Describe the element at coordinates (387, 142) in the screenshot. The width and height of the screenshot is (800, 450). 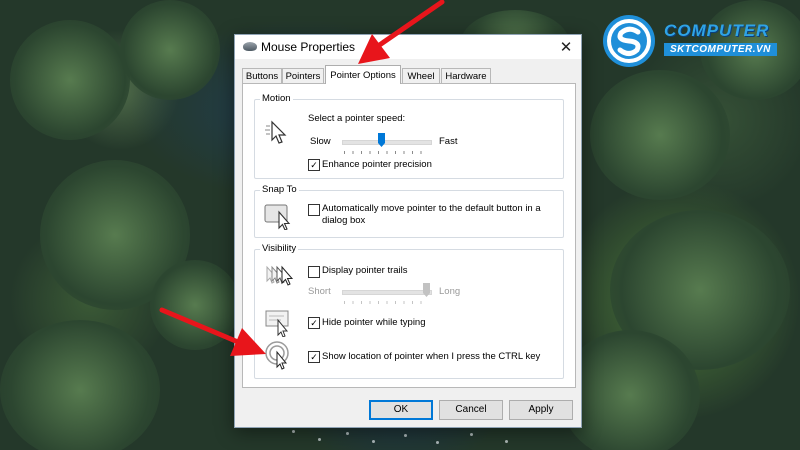
I see `speed-slider-track` at that location.